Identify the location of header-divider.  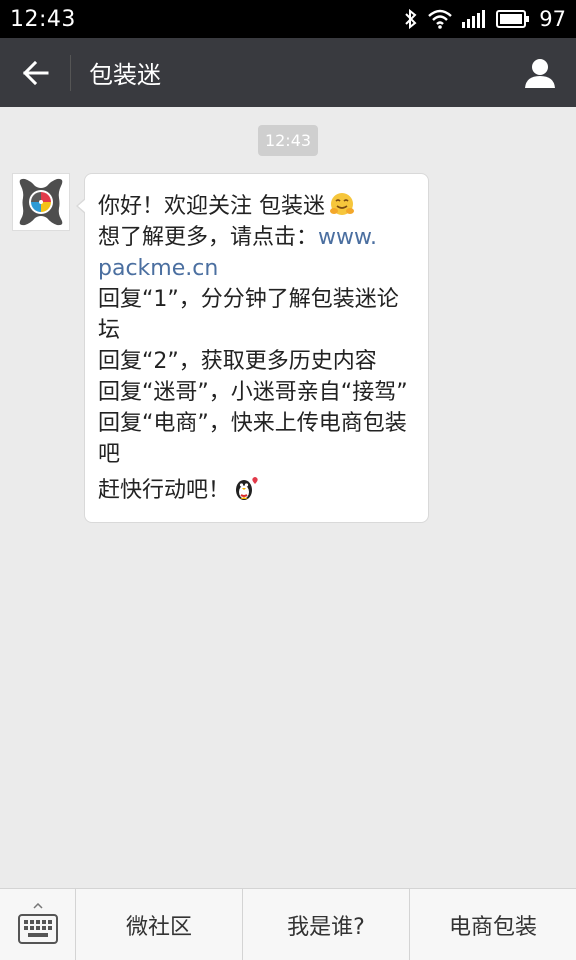
(70, 72).